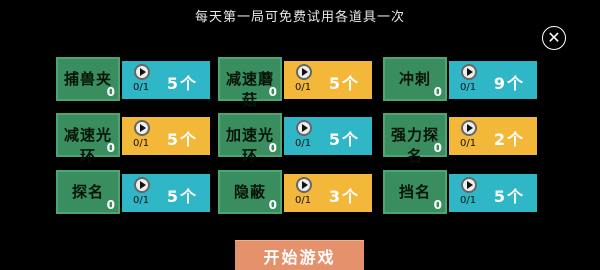  What do you see at coordinates (250, 83) in the screenshot?
I see `item-tile: 减速蘑菇 0` at bounding box center [250, 83].